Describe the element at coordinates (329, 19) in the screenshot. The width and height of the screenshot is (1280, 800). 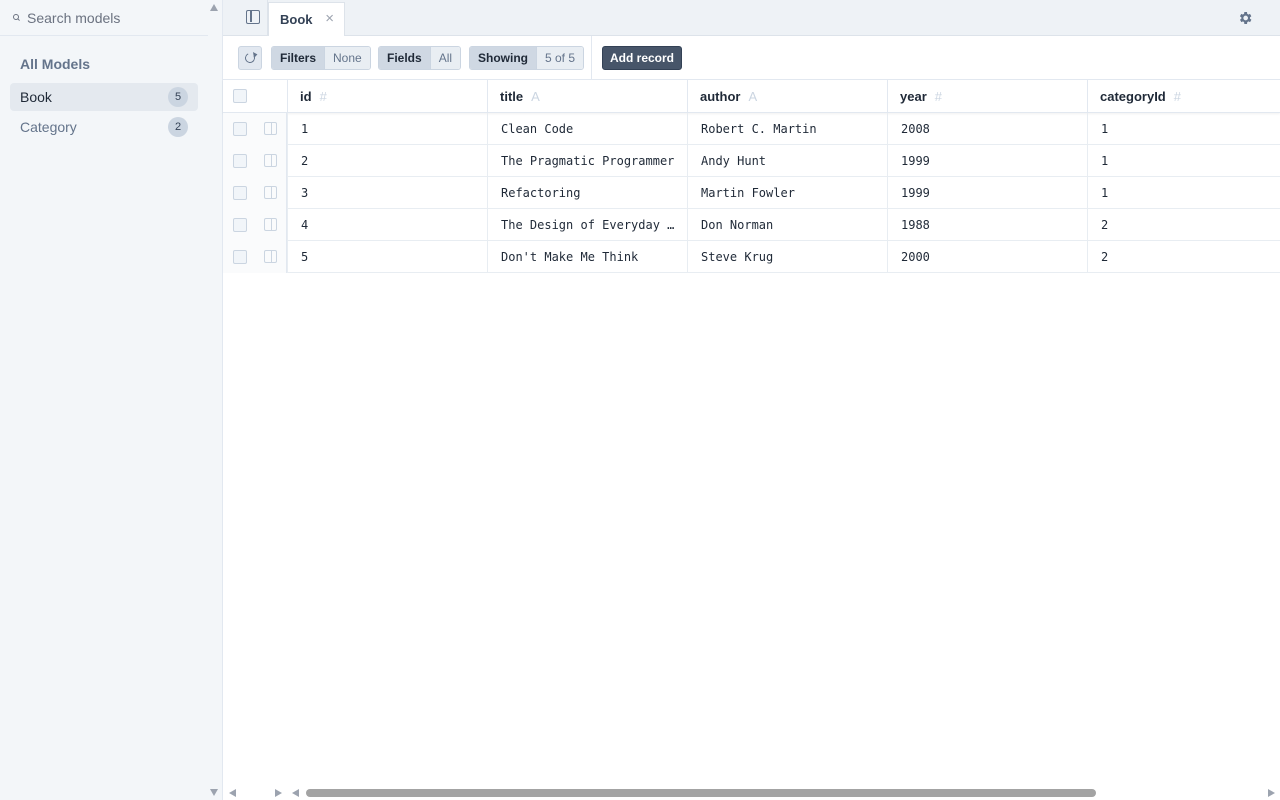
I see `close-icon: ×` at that location.